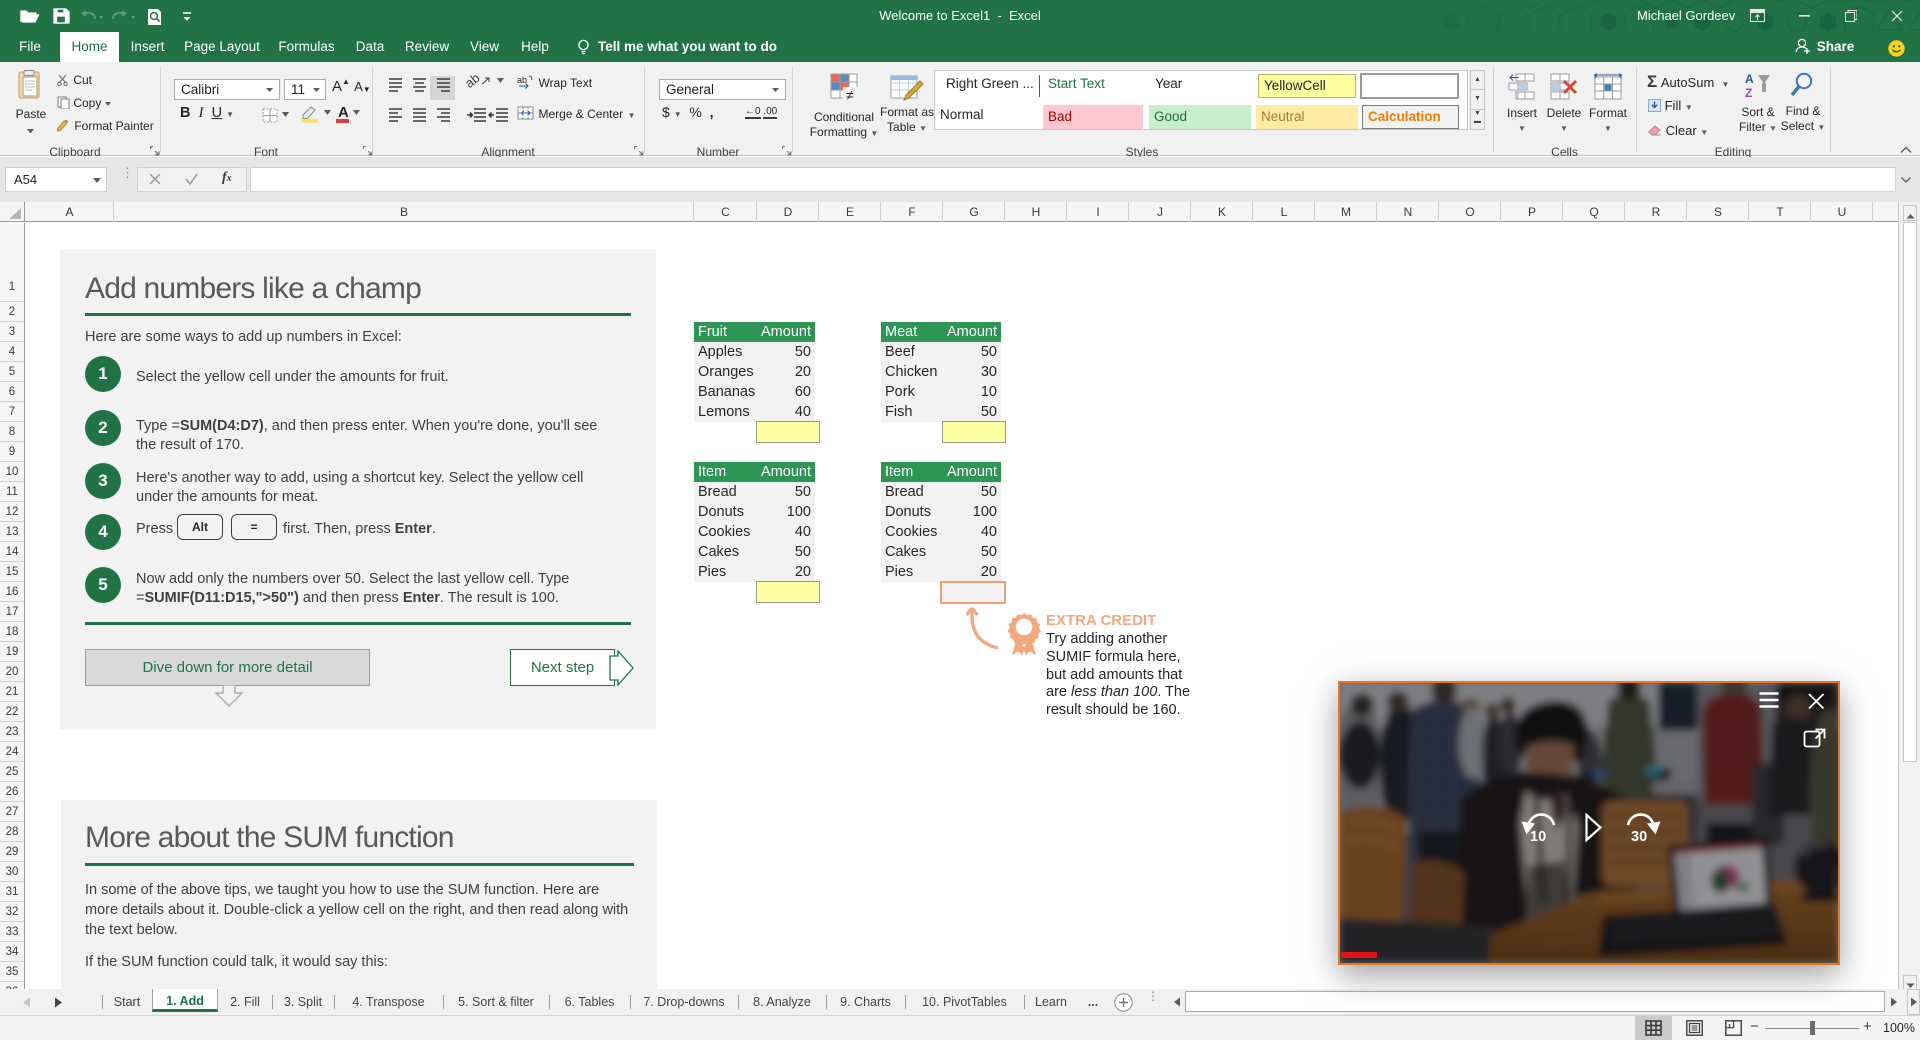 The width and height of the screenshot is (1920, 1040). What do you see at coordinates (1748, 93) in the screenshot?
I see `svg-text: Z` at bounding box center [1748, 93].